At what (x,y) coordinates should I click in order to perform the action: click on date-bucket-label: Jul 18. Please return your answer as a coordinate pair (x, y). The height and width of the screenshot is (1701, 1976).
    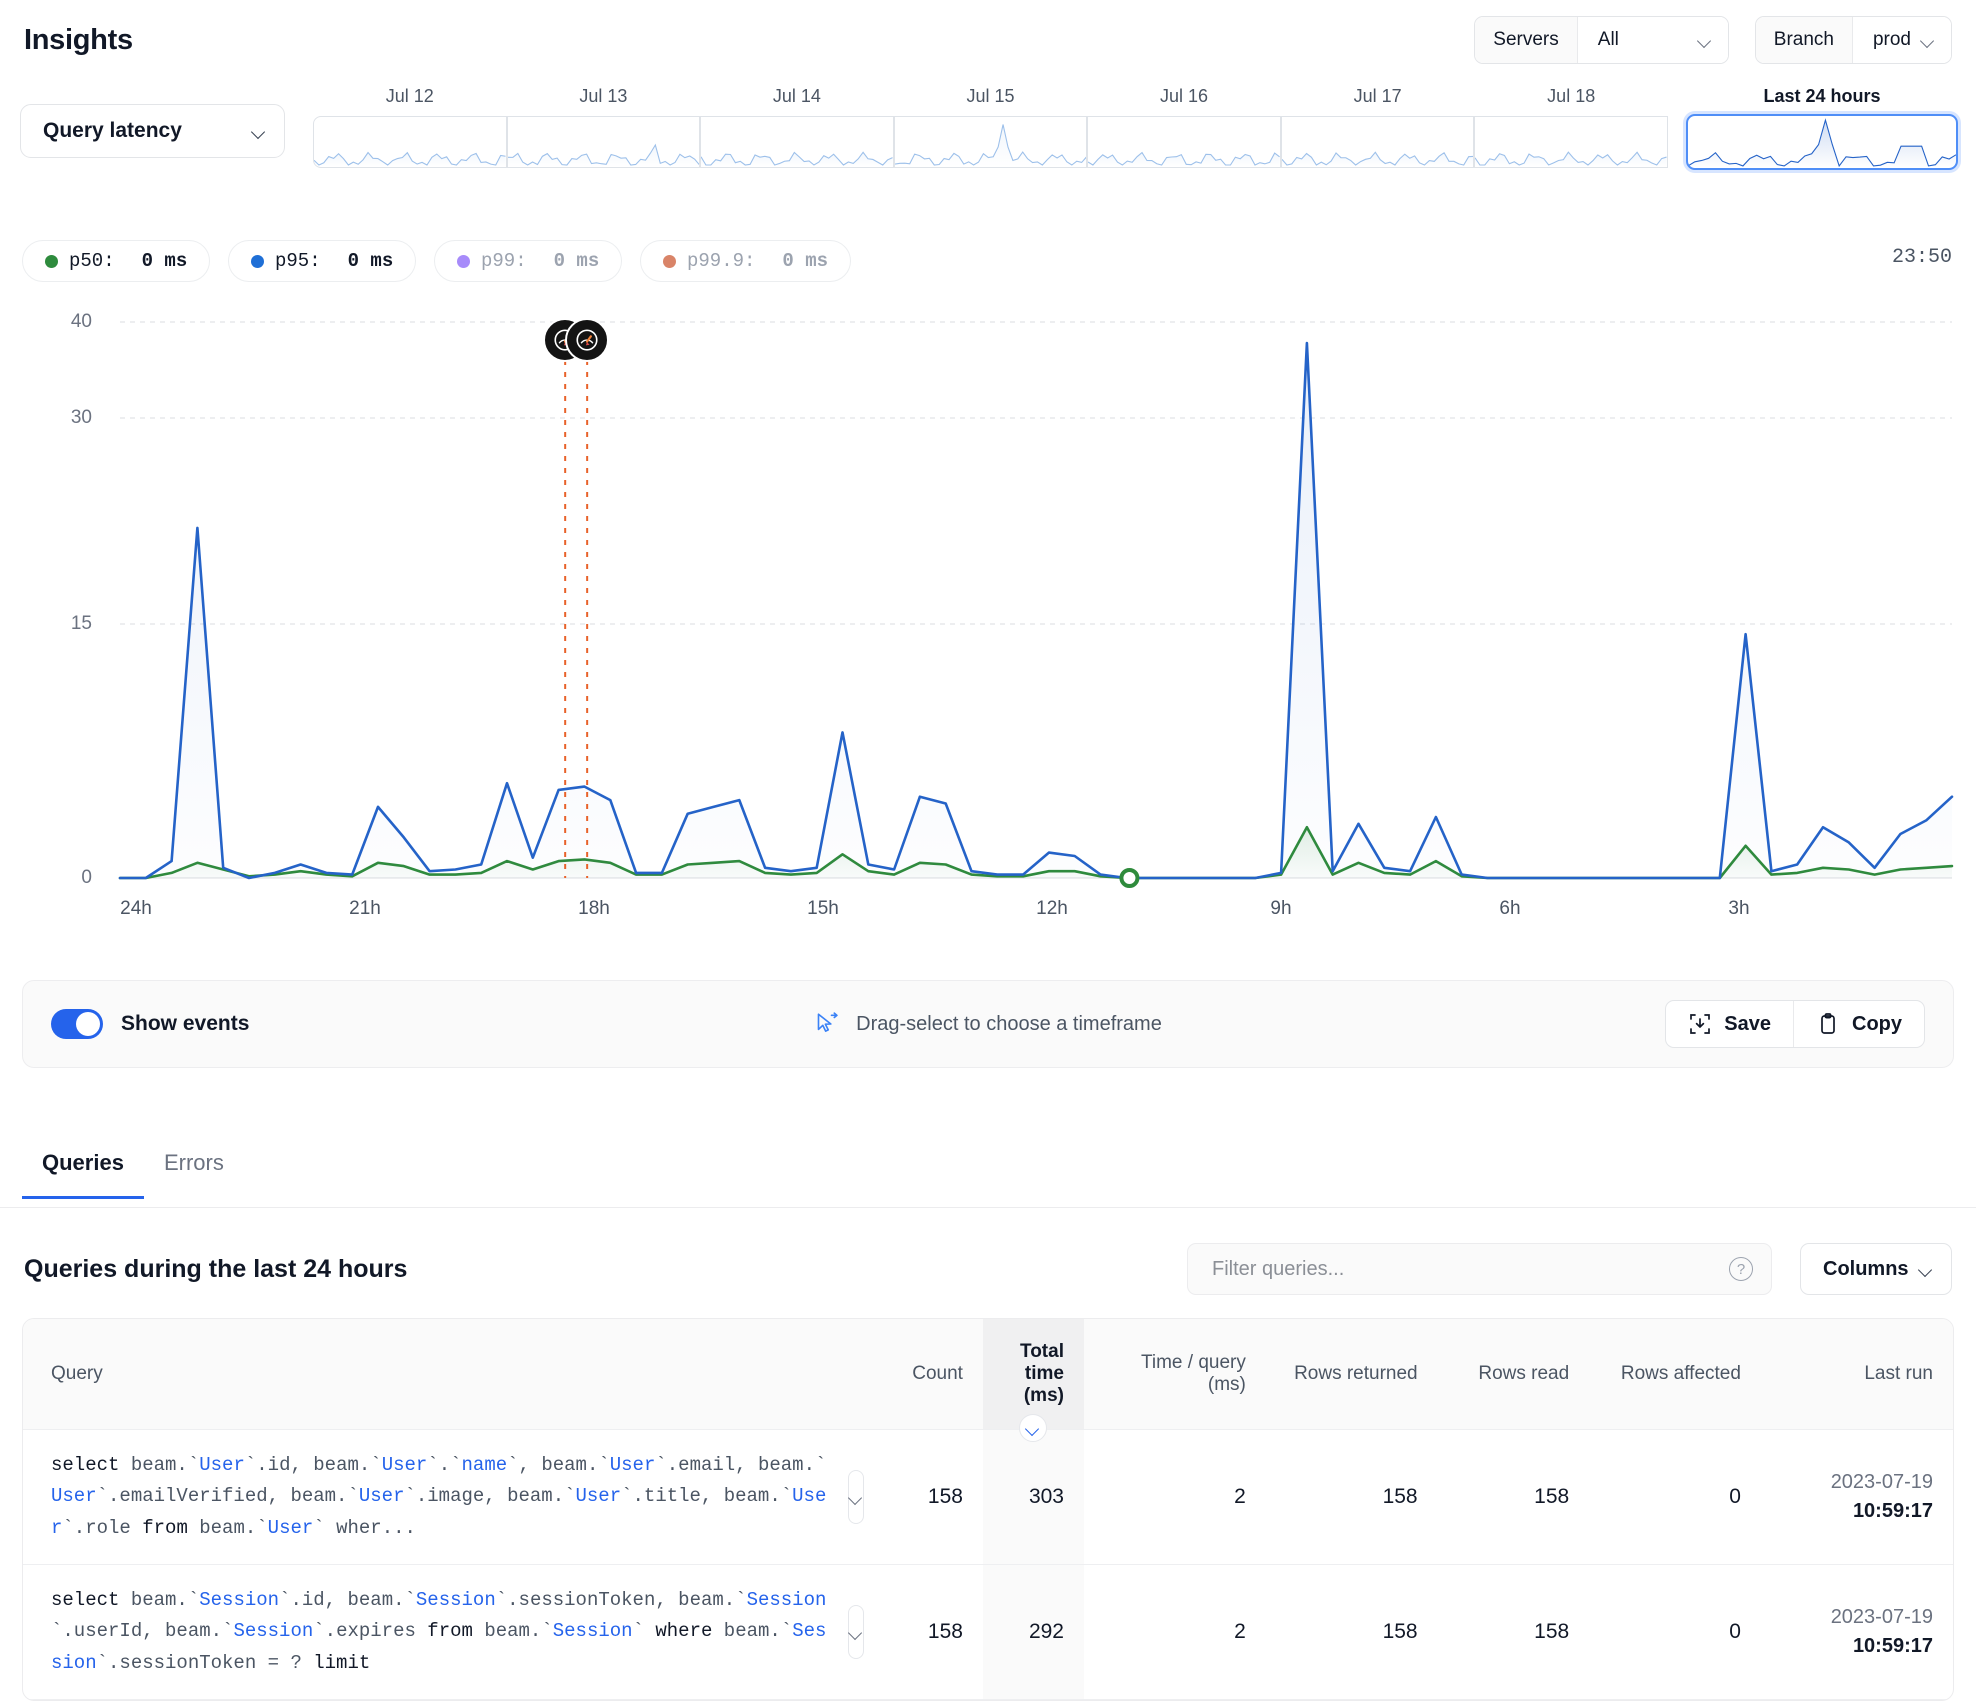
    Looking at the image, I should click on (1571, 96).